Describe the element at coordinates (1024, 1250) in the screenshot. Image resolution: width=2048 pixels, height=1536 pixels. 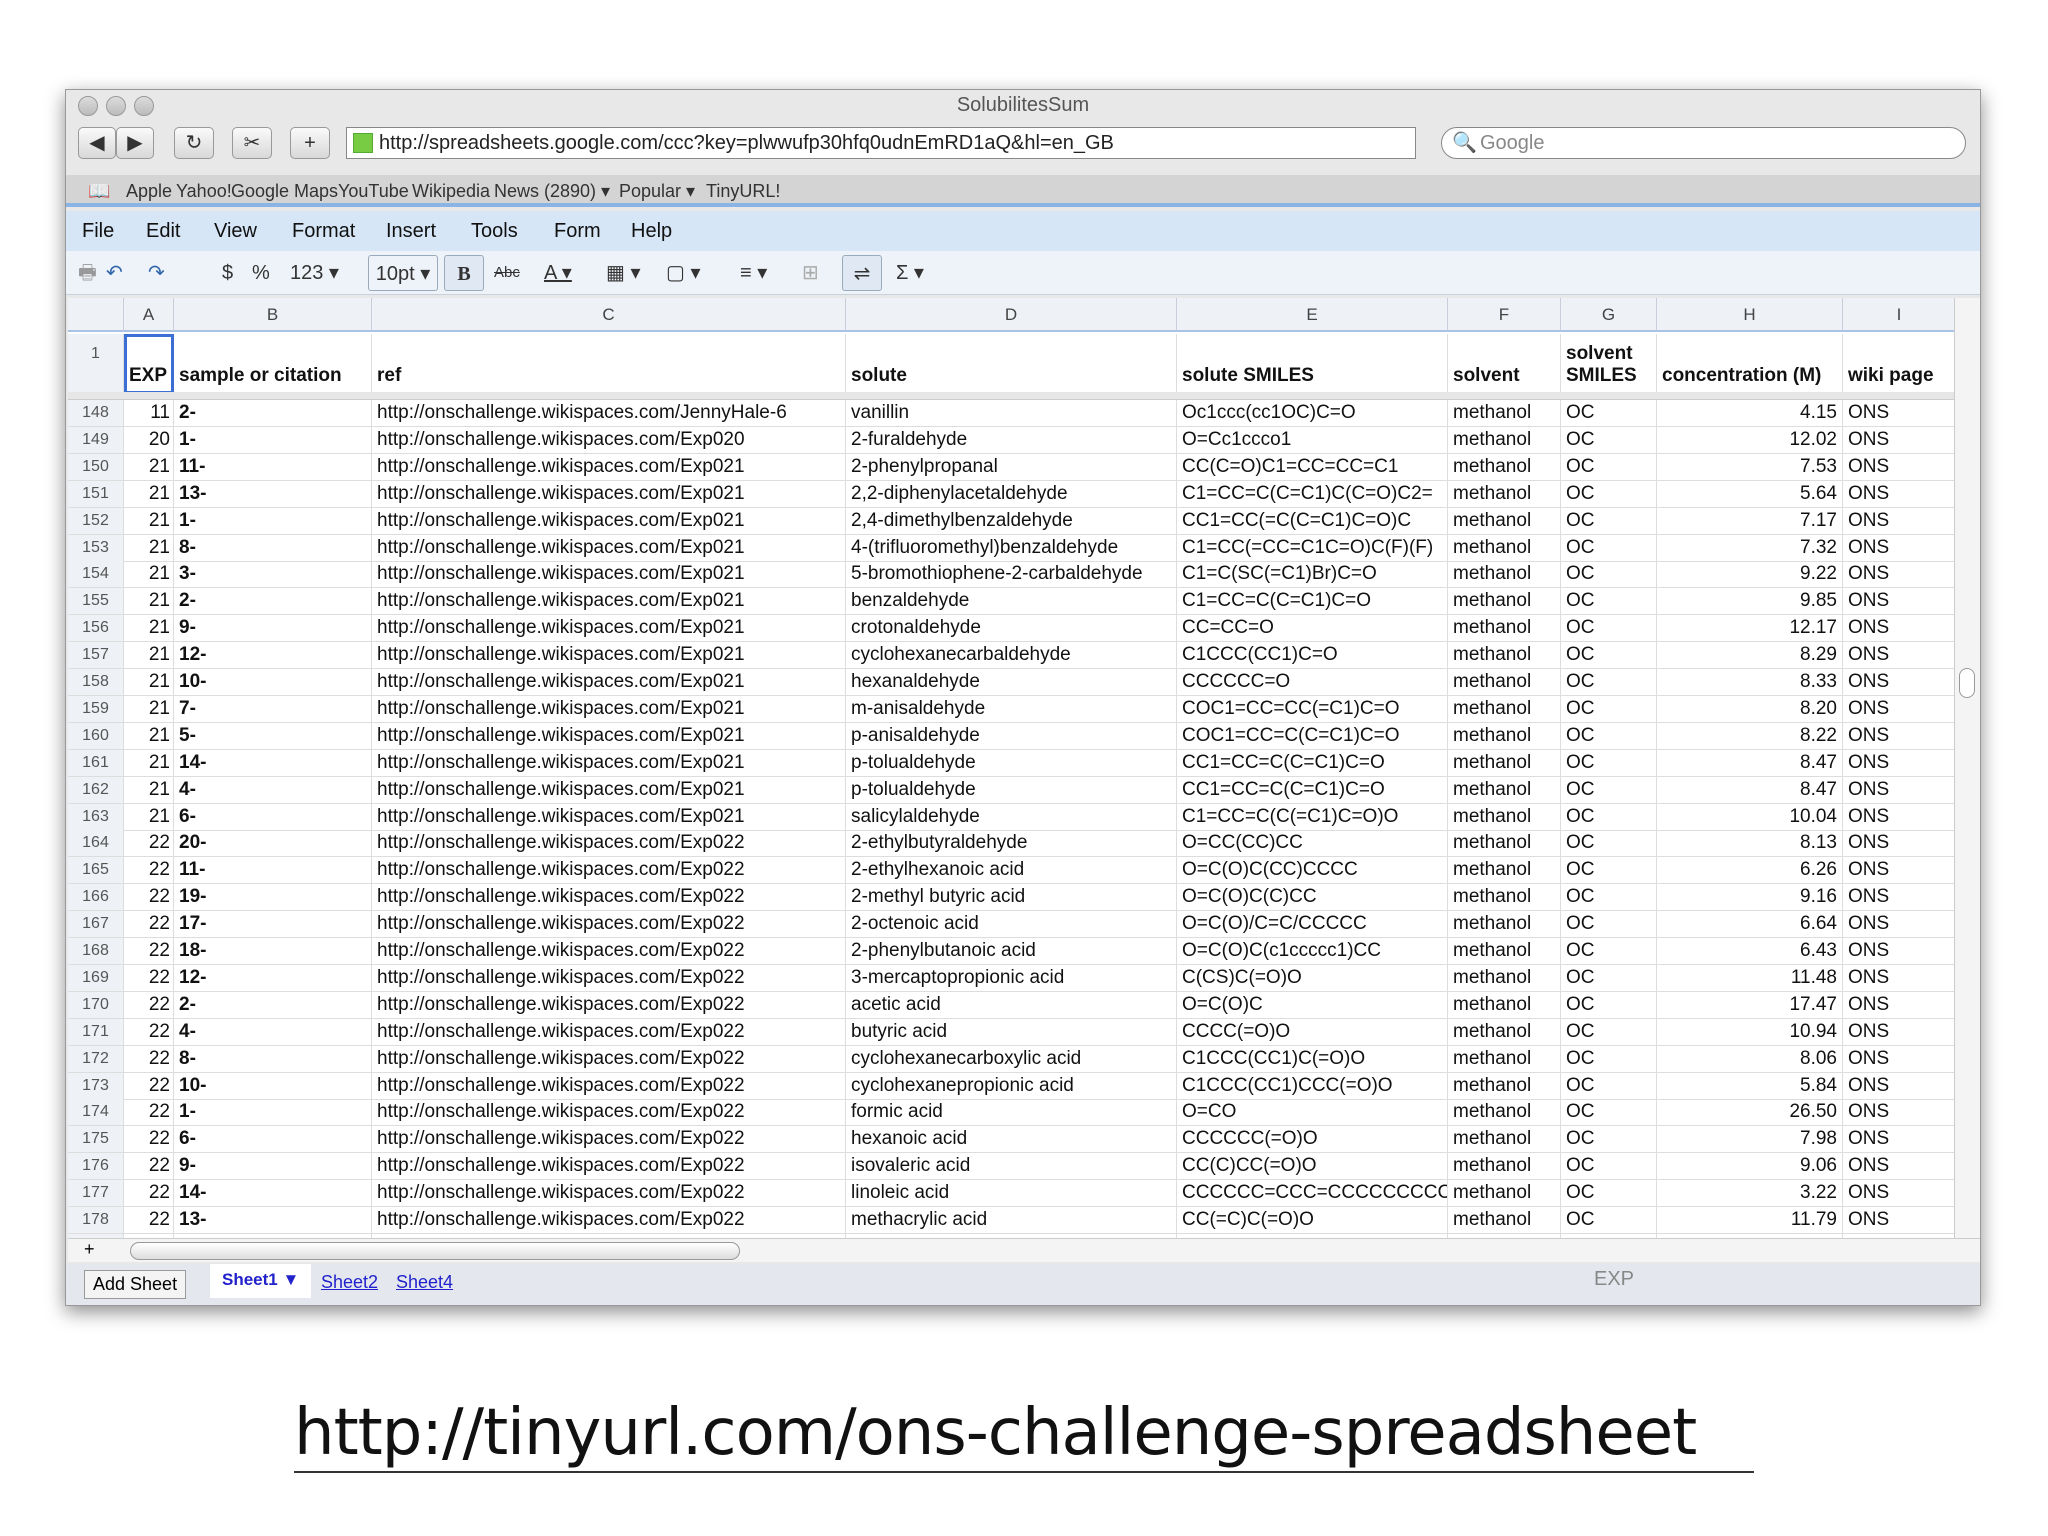
I see `horizontal-scrollbar: +` at that location.